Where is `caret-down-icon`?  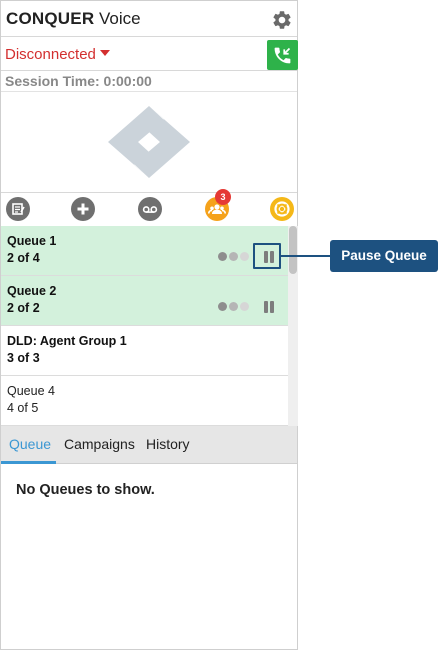
caret-down-icon is located at coordinates (104, 53).